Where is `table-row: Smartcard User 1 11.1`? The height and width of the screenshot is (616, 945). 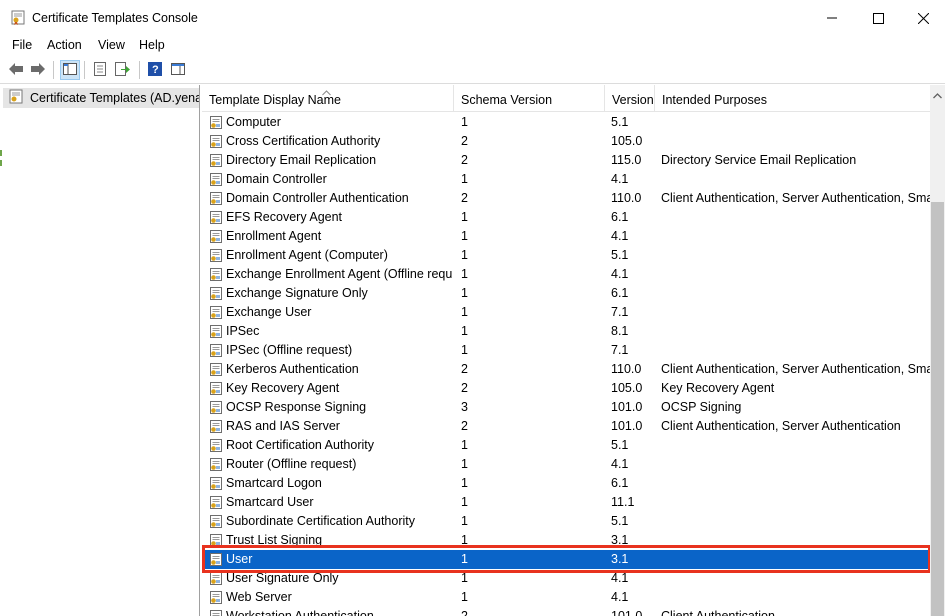
table-row: Smartcard User 1 11.1 is located at coordinates (566, 502).